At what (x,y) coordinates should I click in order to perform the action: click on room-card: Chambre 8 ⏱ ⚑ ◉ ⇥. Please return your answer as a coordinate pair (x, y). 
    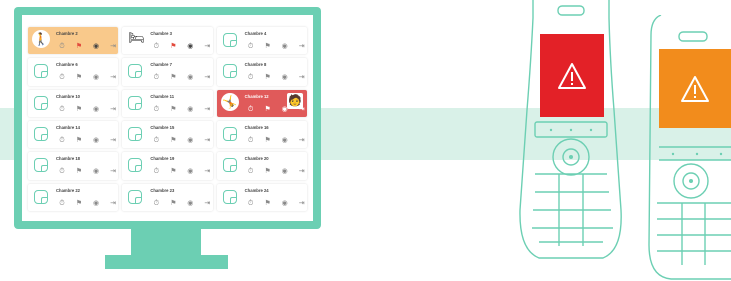
    Looking at the image, I should click on (261, 72).